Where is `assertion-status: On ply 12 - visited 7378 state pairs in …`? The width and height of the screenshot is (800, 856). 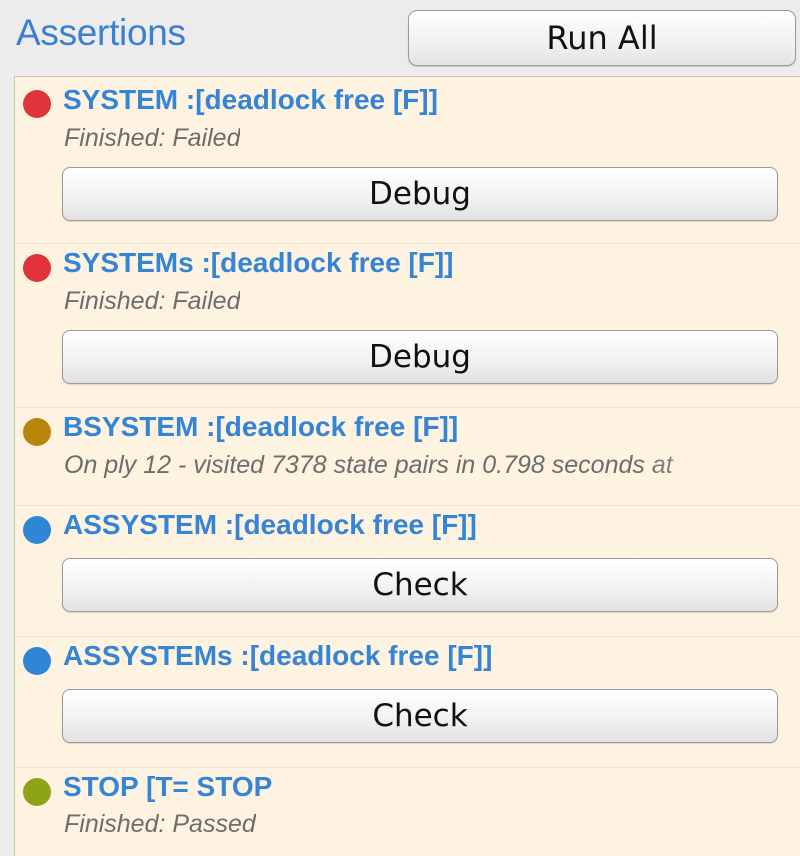 assertion-status: On ply 12 - visited 7378 state pairs in … is located at coordinates (368, 465).